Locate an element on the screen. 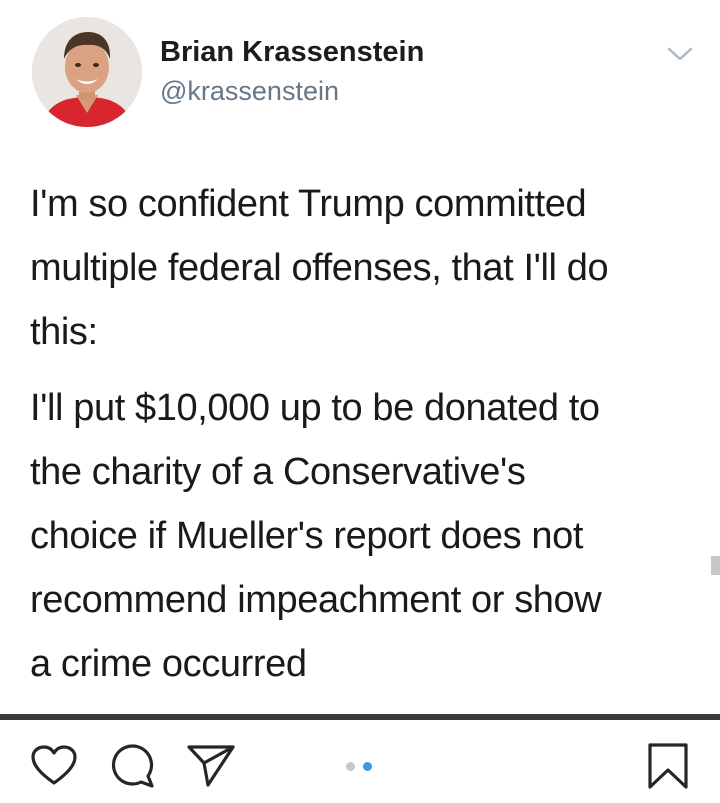  scrollbar-thumb is located at coordinates (715, 565).